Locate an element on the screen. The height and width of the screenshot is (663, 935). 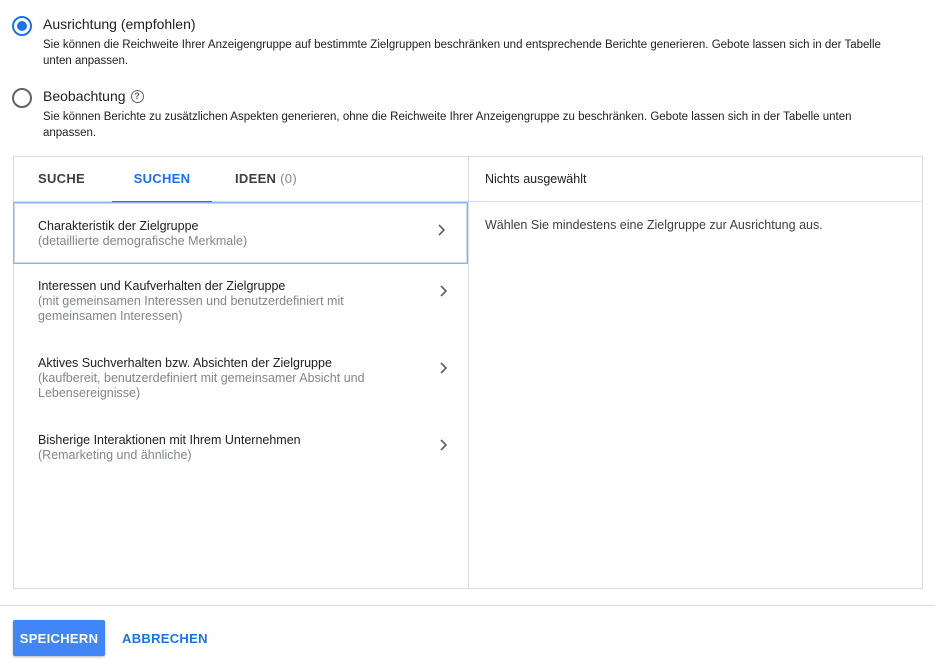
selection-header: Nichts ausgewählt is located at coordinates (695, 179).